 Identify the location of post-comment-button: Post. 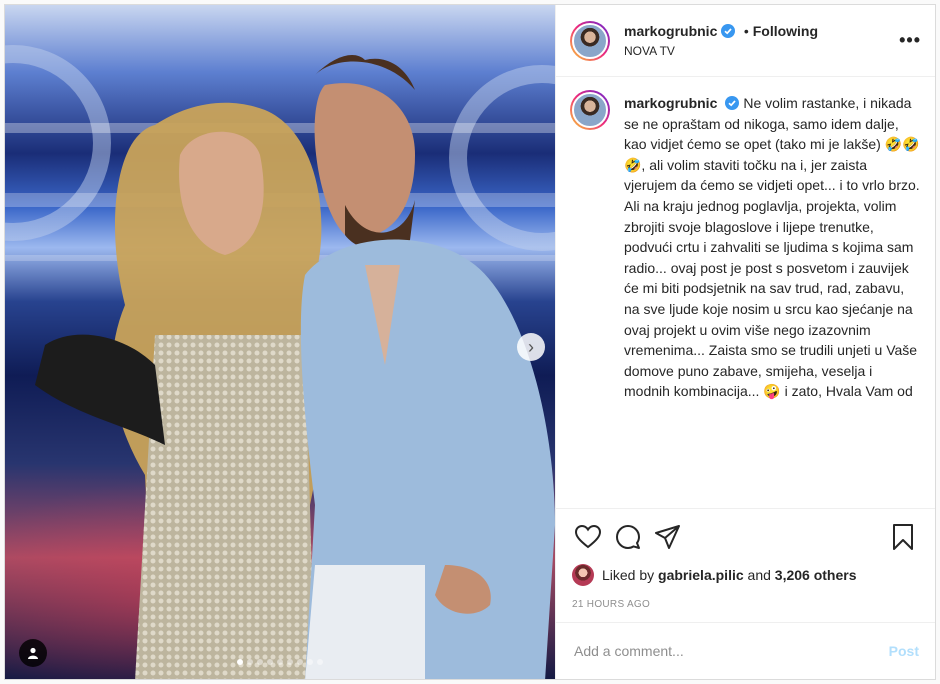
(904, 651).